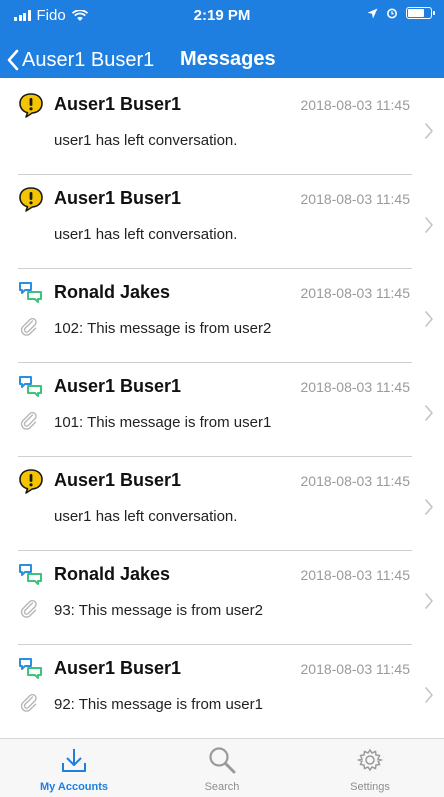  I want to click on header: Fido 2:19 PM Auser1 Buser1 Messages, so click(222, 39).